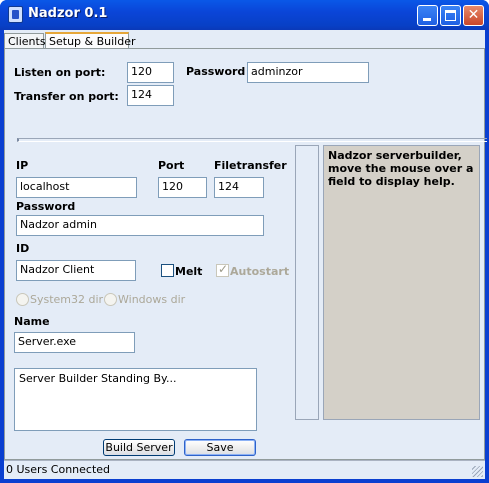  What do you see at coordinates (171, 165) in the screenshot?
I see `port-label: Port` at bounding box center [171, 165].